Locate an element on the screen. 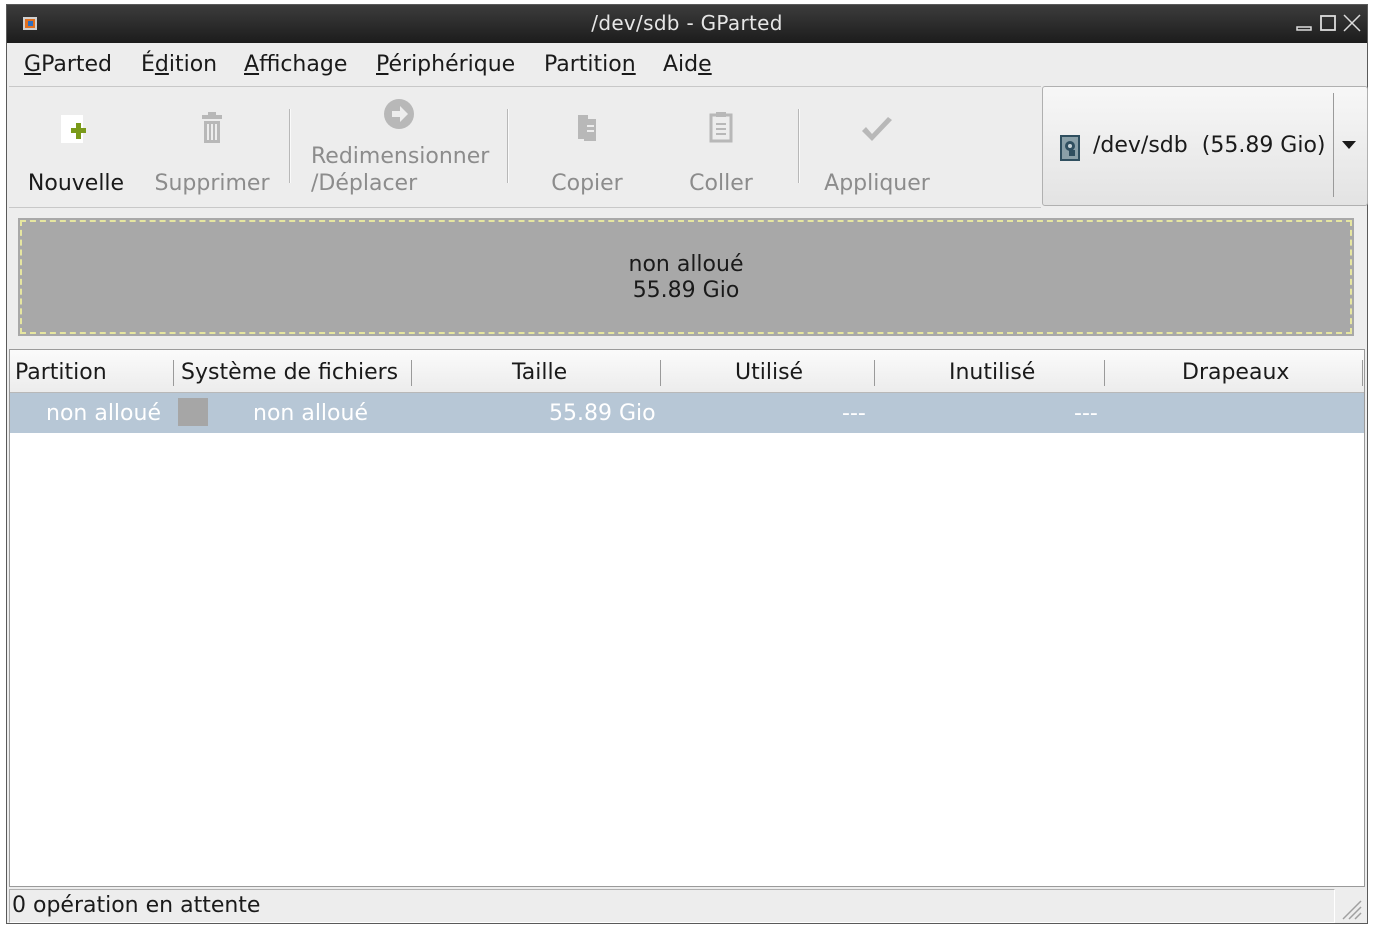 The height and width of the screenshot is (926, 1375). resize-move-button: Redimensionner /Déplacer is located at coordinates (399, 147).